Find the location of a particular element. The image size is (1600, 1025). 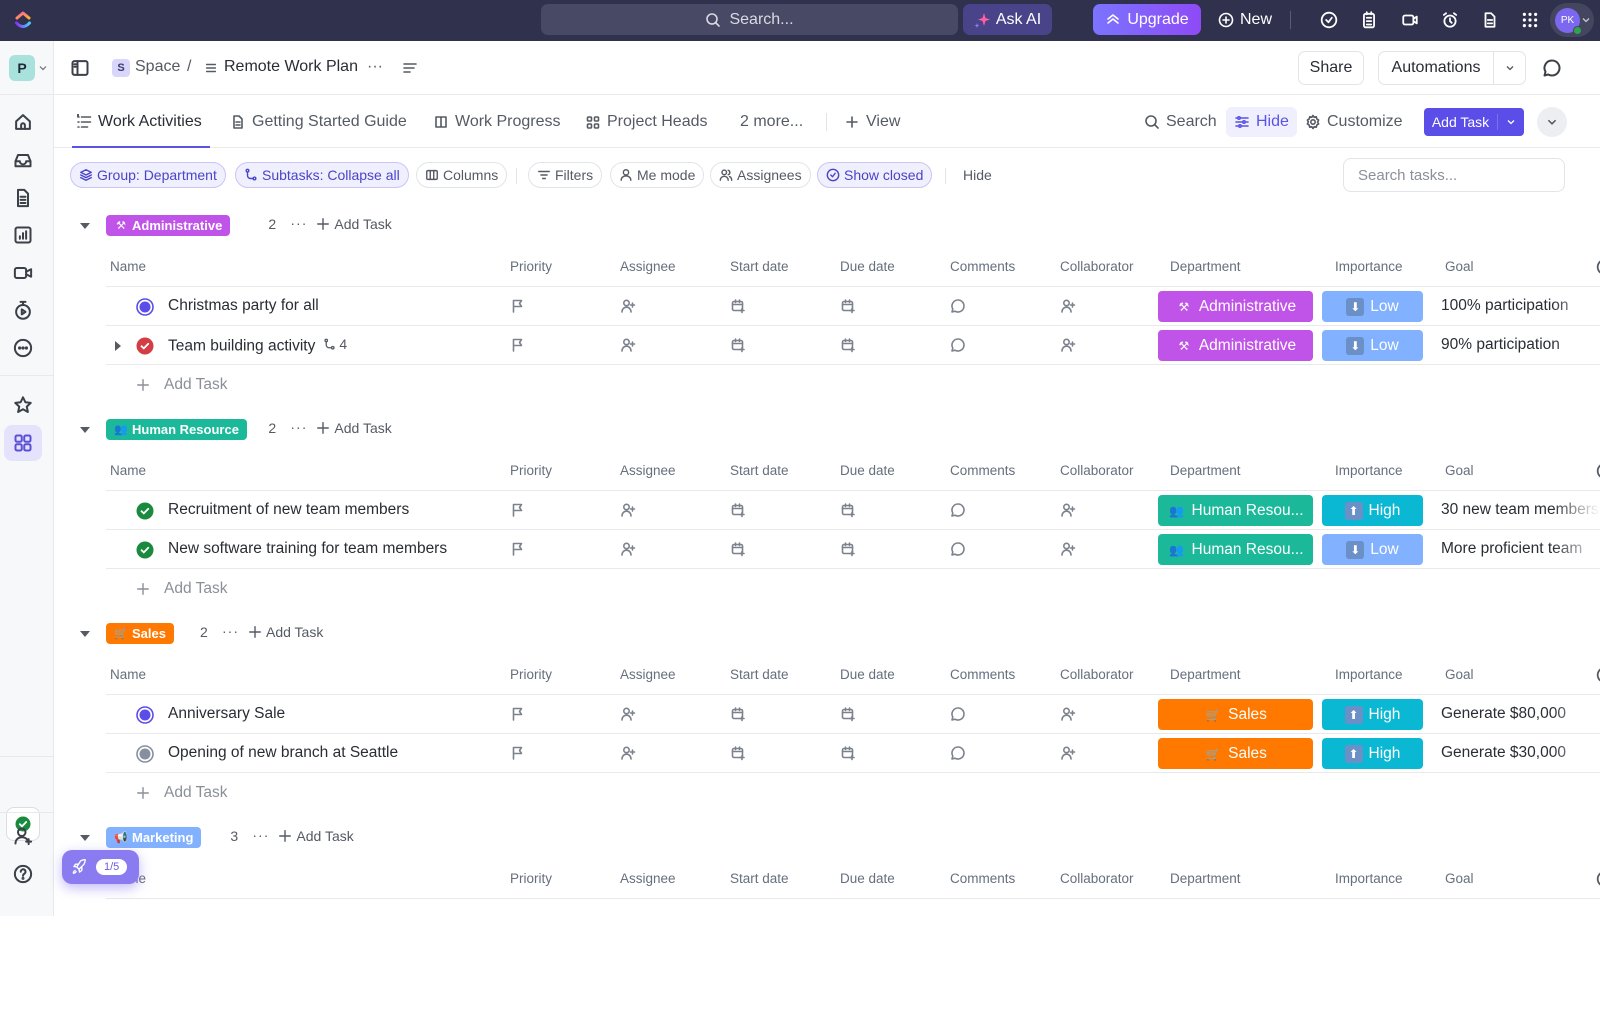

hide-closed-button: Hide is located at coordinates (977, 175).